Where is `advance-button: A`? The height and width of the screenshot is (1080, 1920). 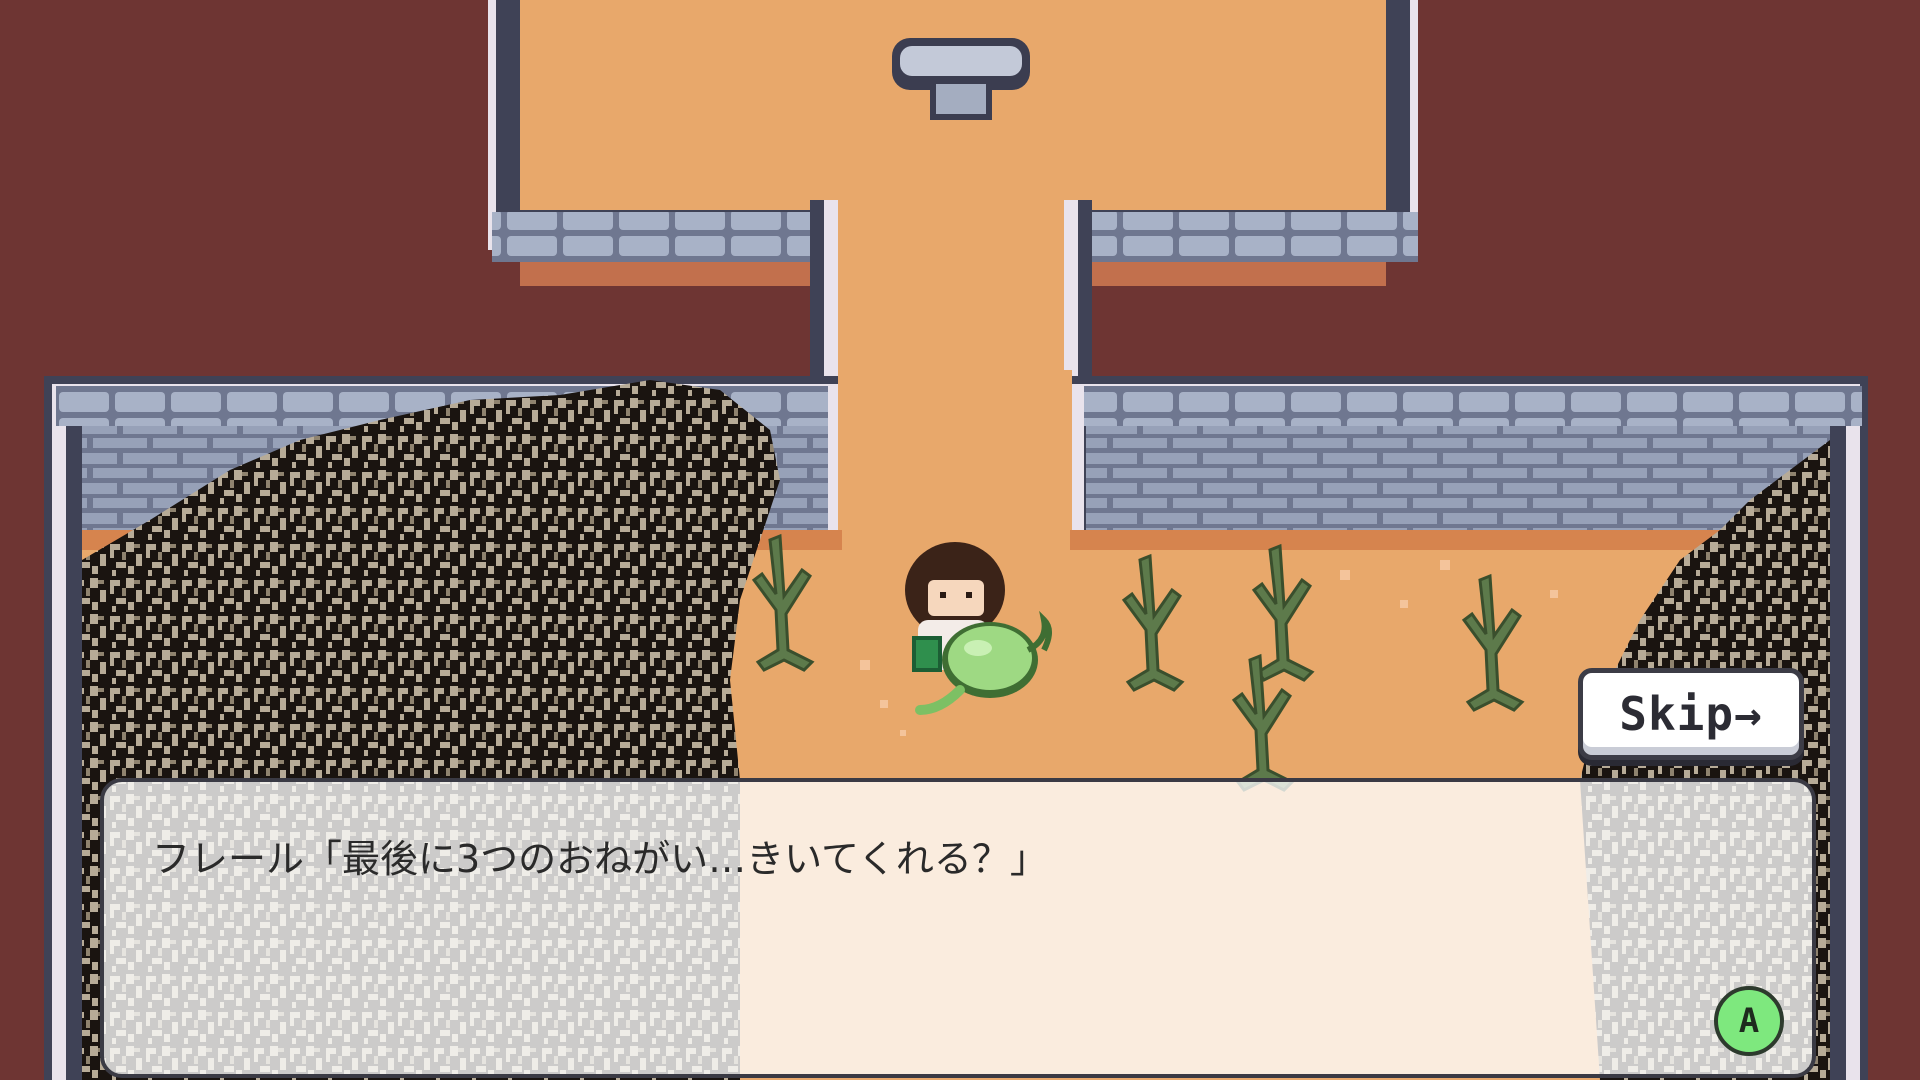 advance-button: A is located at coordinates (1749, 1021).